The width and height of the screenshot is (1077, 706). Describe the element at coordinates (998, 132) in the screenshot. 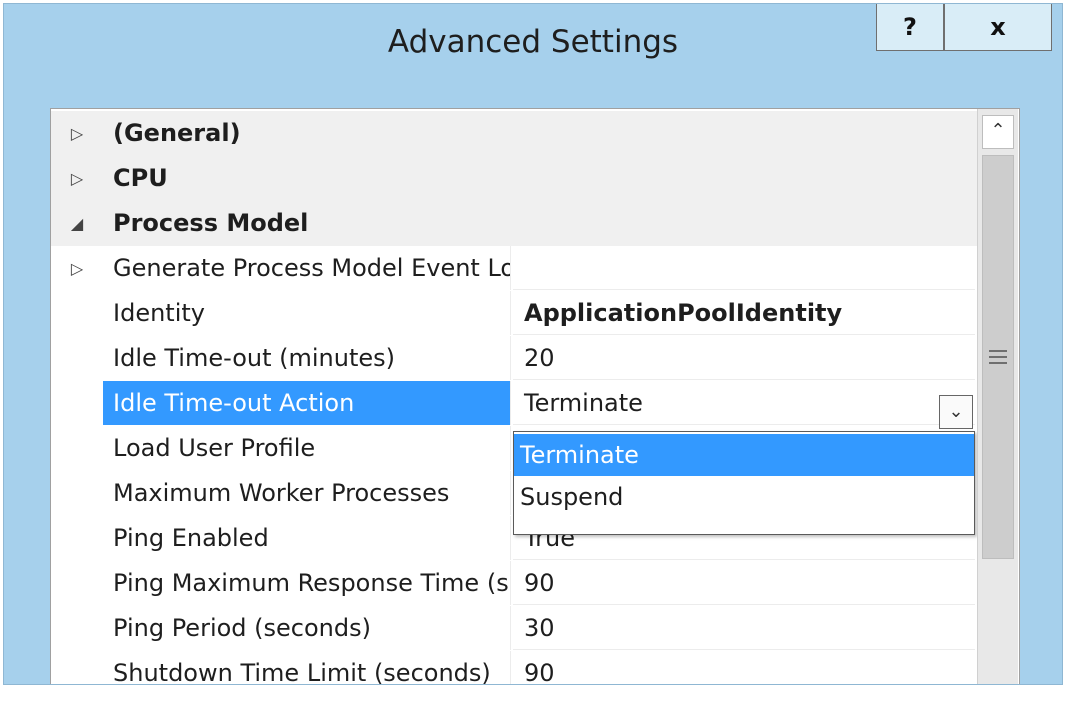

I see `chevron-up-icon: ⌃` at that location.